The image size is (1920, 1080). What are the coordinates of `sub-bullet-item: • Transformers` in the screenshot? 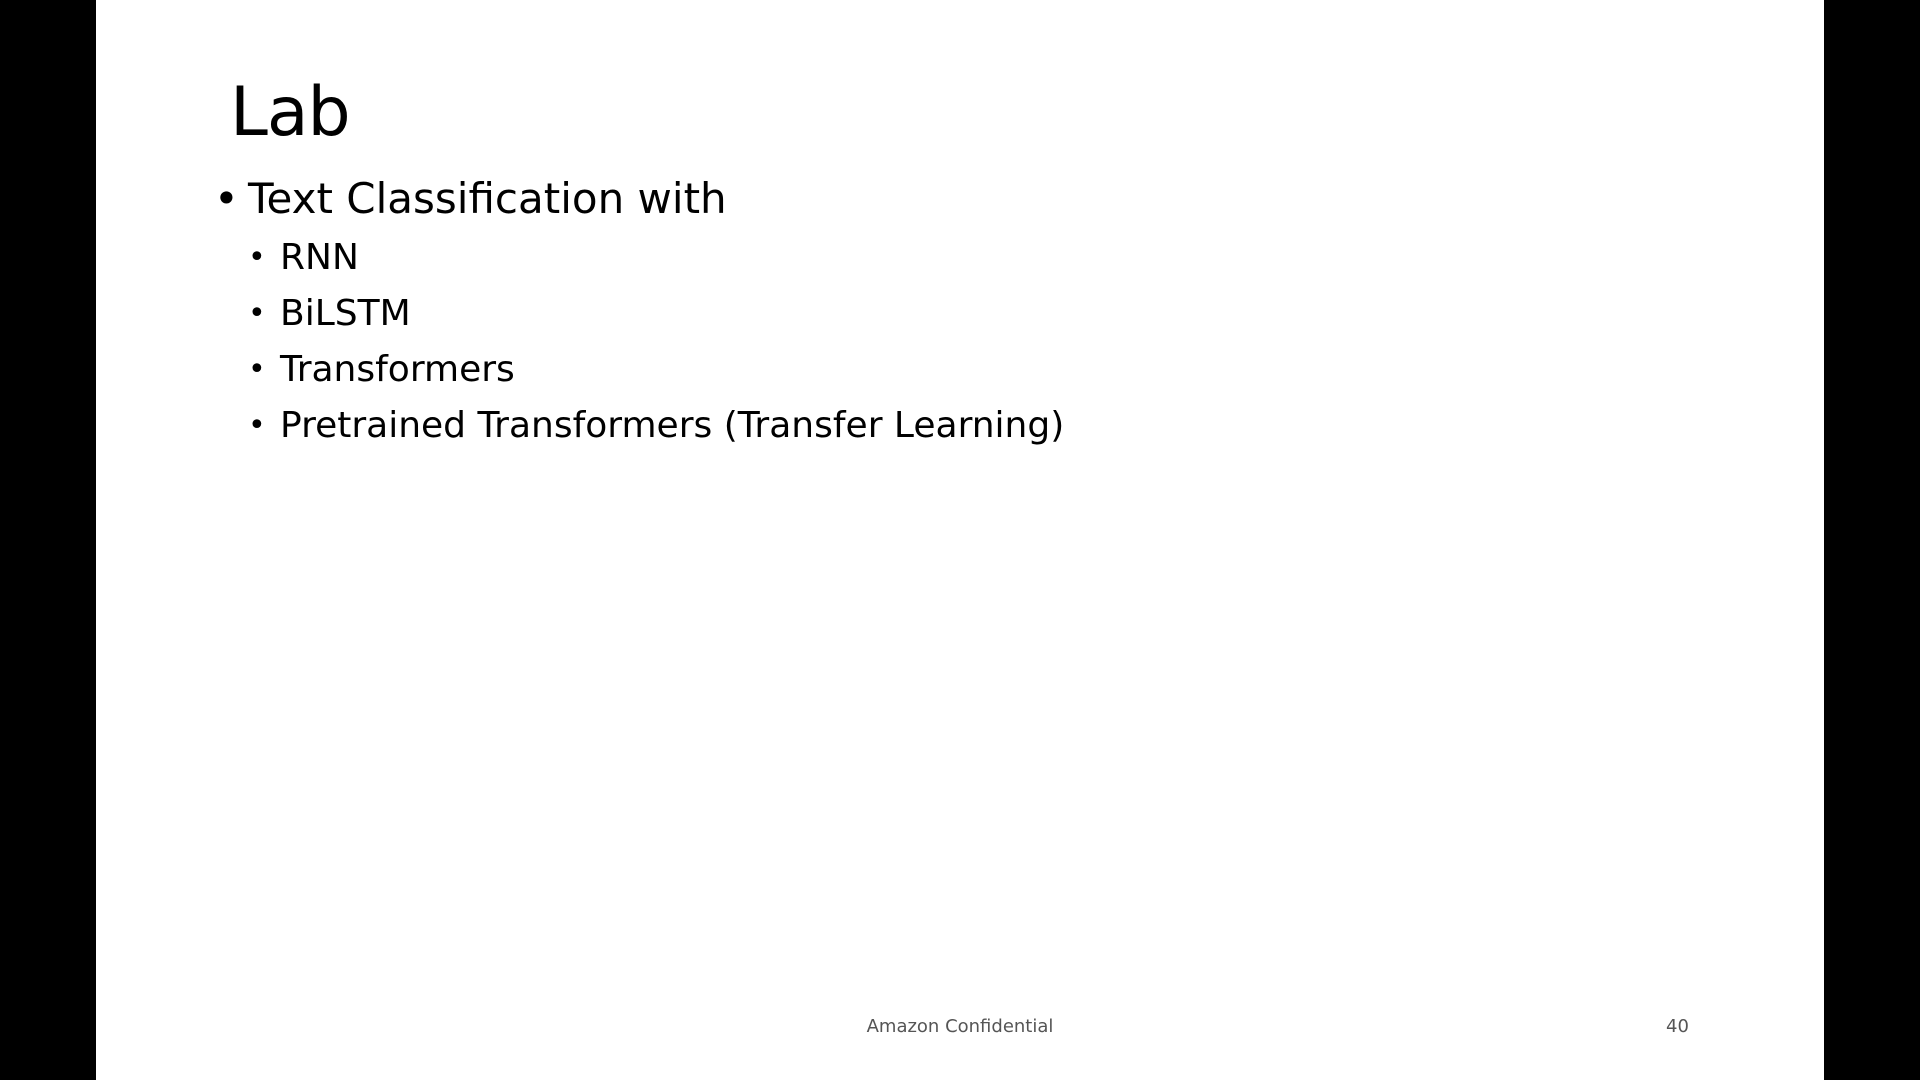 It's located at (656, 370).